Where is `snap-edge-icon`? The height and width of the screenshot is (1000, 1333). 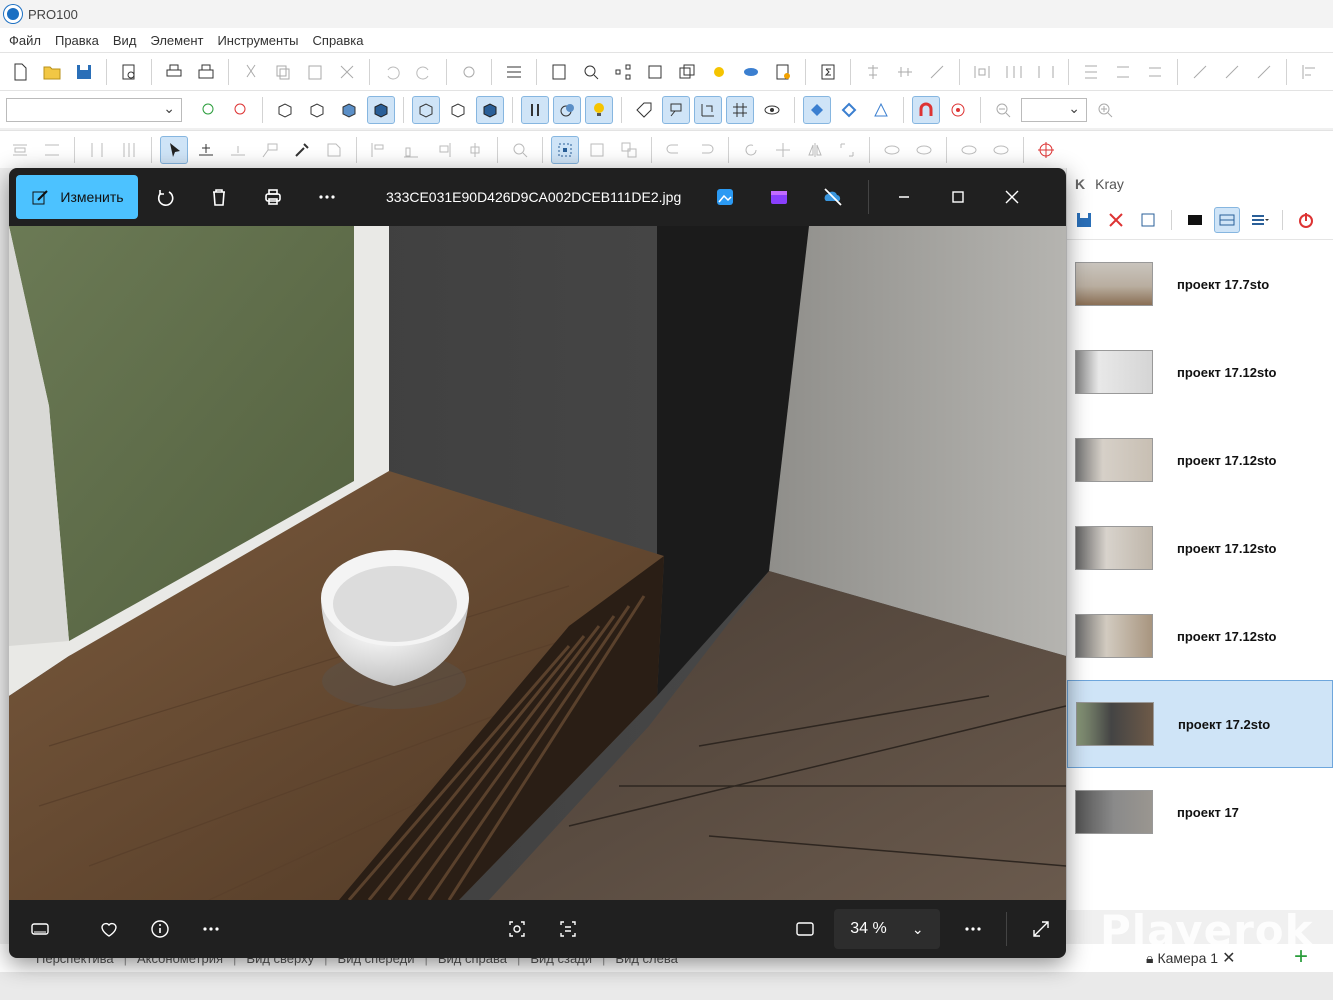
snap-edge-icon is located at coordinates (849, 110).